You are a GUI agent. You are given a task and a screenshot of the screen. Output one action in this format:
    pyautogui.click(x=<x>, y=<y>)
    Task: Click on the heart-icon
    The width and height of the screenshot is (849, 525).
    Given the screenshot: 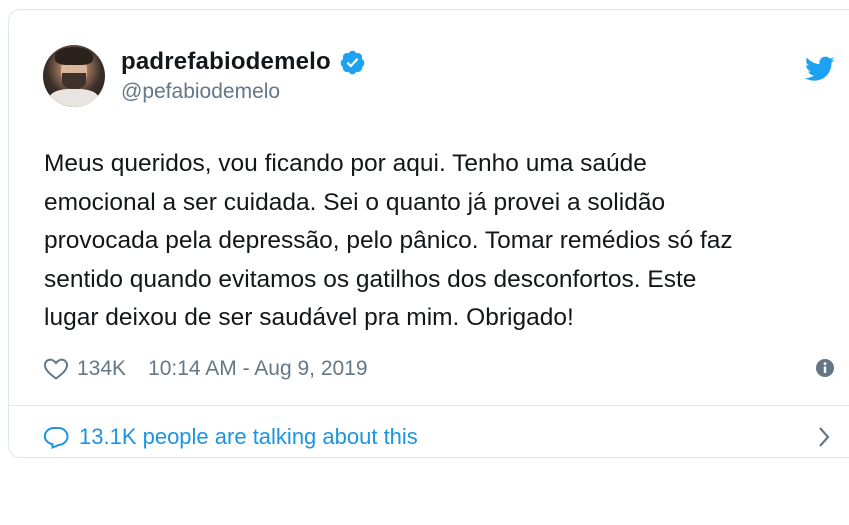 What is the action you would take?
    pyautogui.click(x=56, y=369)
    